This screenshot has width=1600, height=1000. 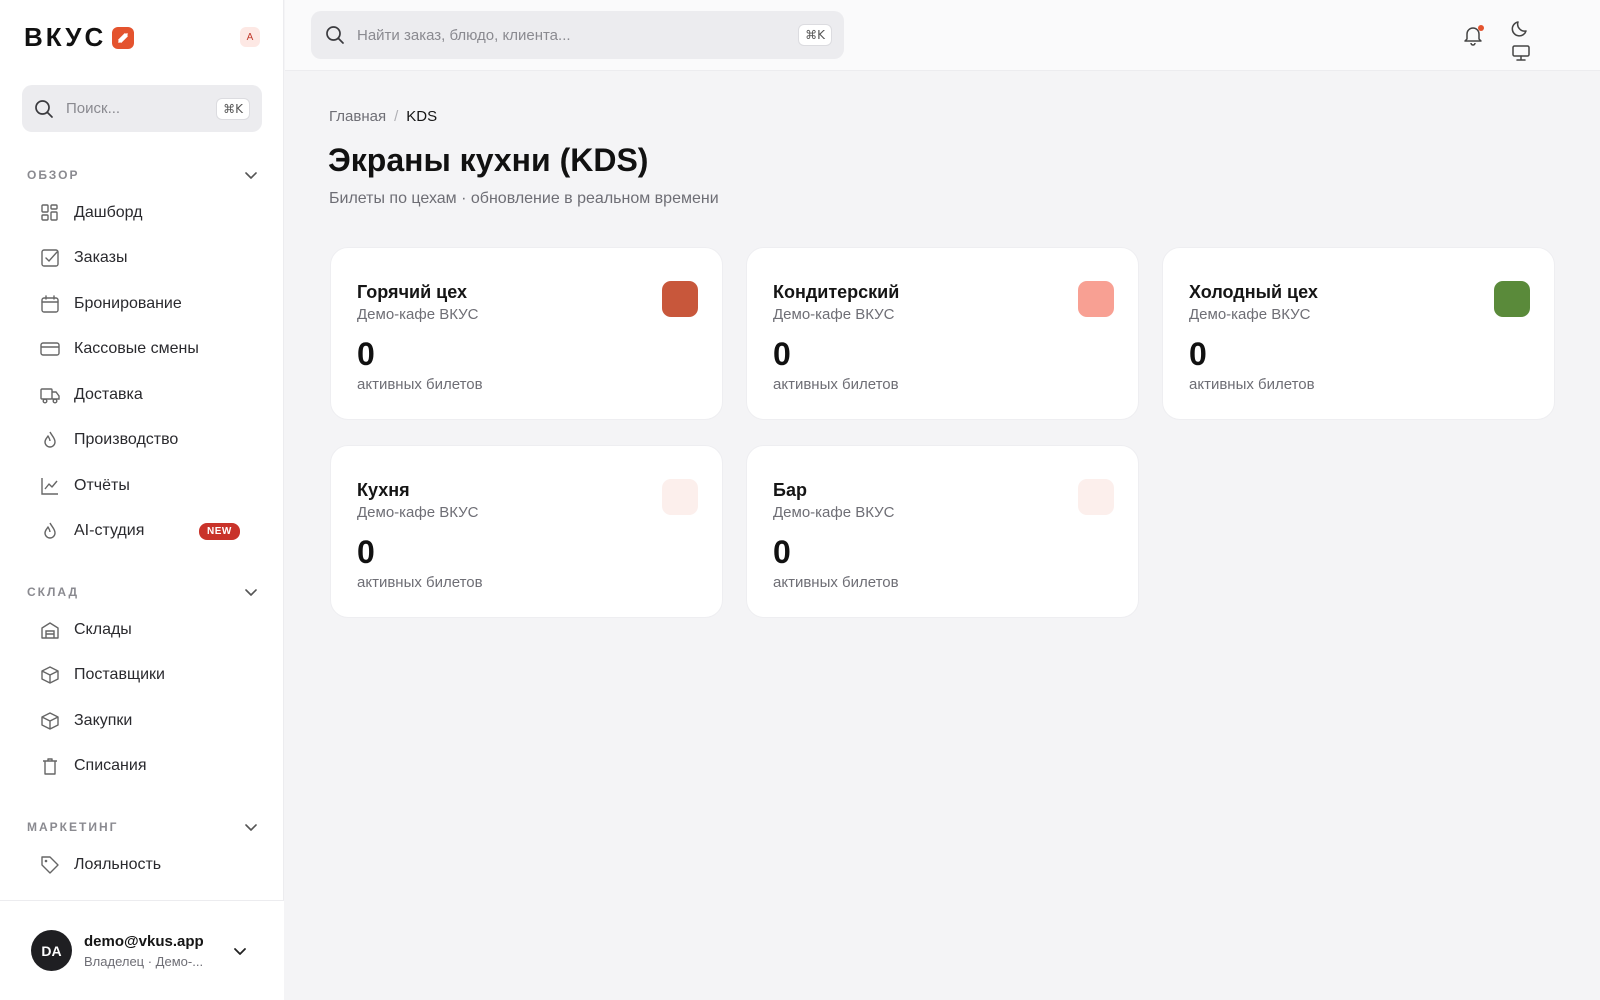 What do you see at coordinates (142, 721) in the screenshot?
I see `sidebar-item-purchases: Закупки` at bounding box center [142, 721].